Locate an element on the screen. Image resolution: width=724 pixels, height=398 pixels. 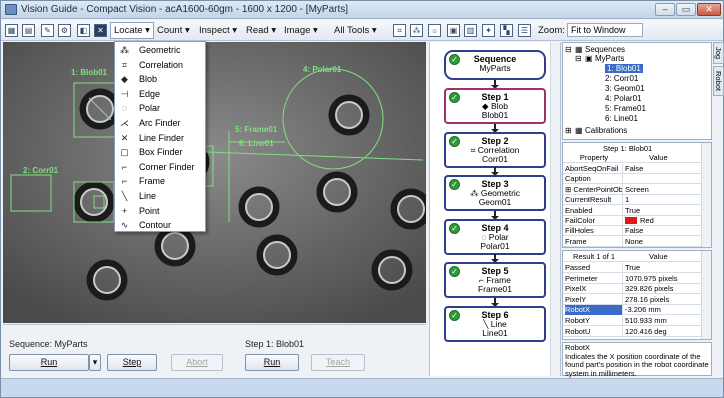
tree-step-item: 6: Line01 is located at coordinates (621, 118).